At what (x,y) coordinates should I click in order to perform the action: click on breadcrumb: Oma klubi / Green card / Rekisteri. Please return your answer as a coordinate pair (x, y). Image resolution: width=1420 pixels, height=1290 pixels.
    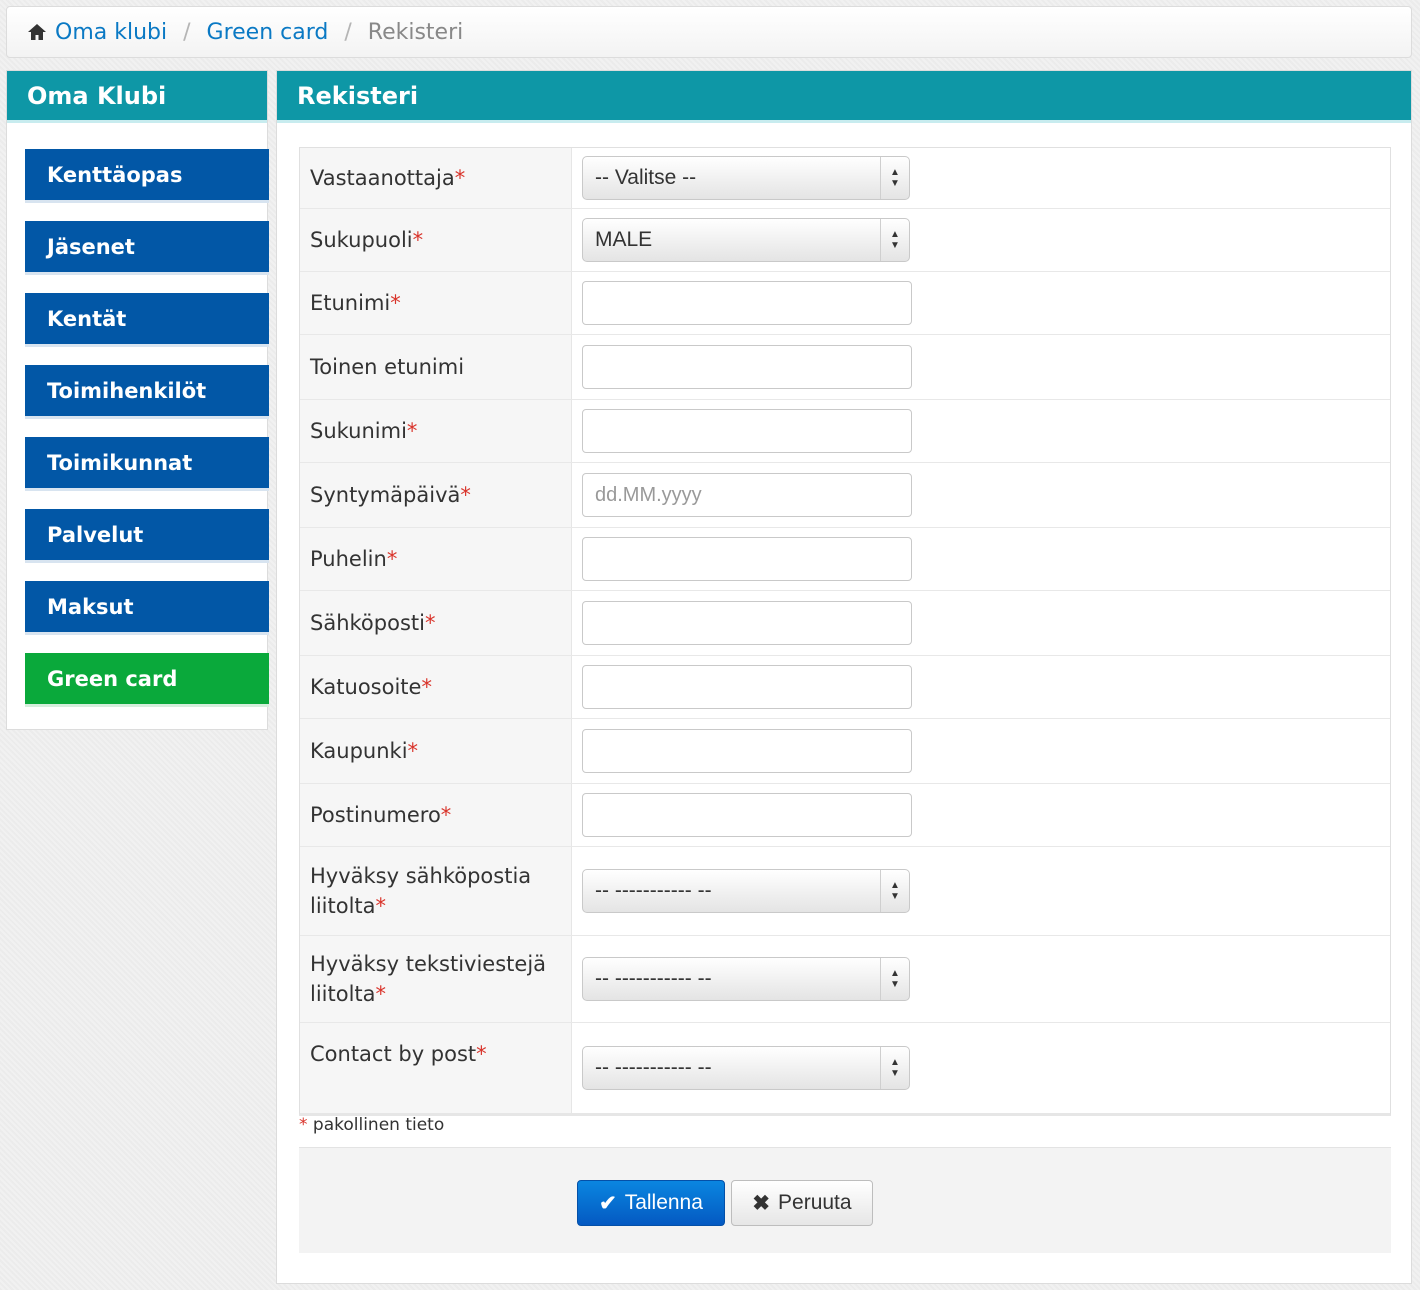
    Looking at the image, I should click on (709, 32).